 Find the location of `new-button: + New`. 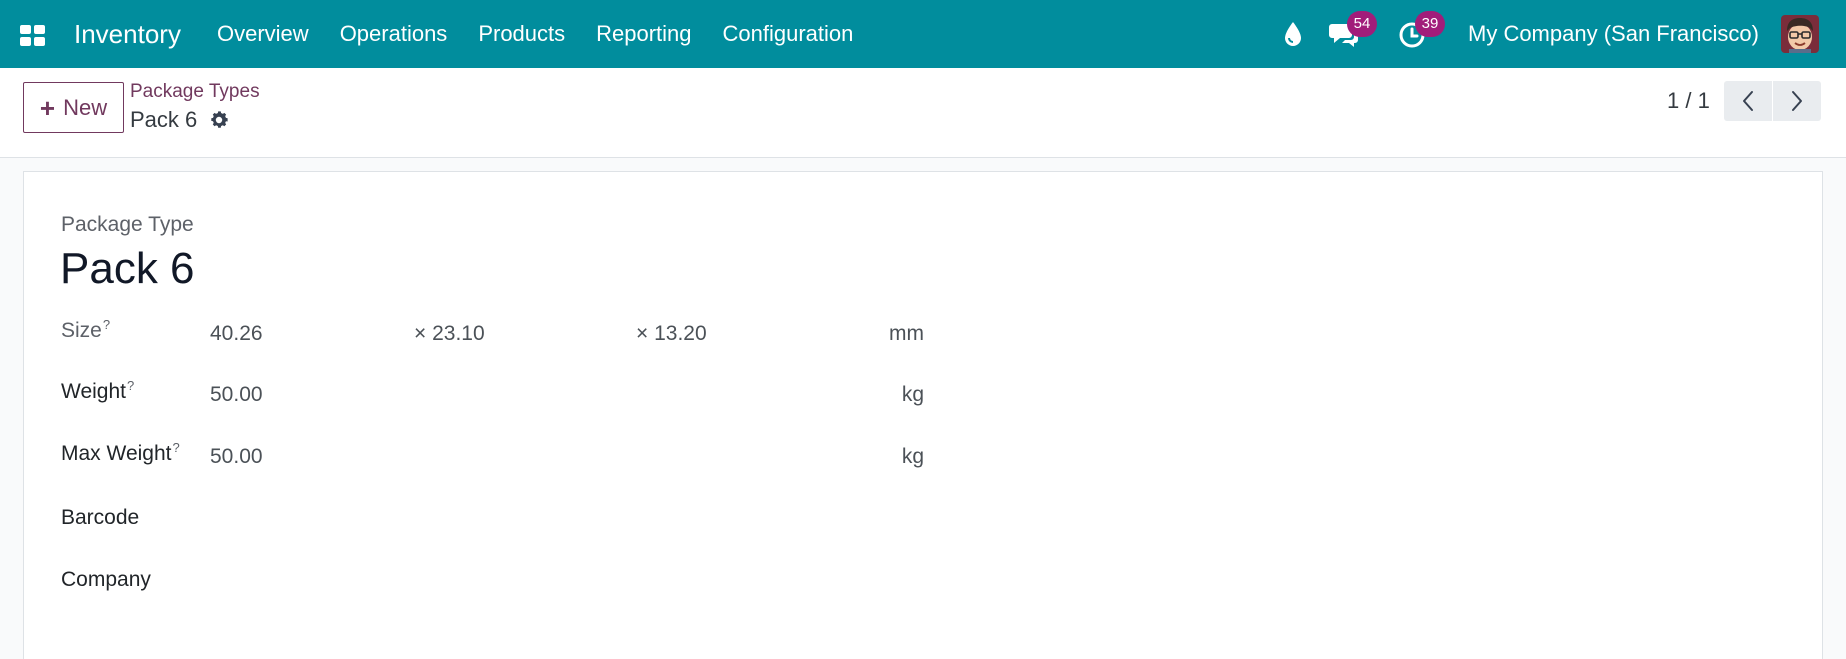

new-button: + New is located at coordinates (73, 107).